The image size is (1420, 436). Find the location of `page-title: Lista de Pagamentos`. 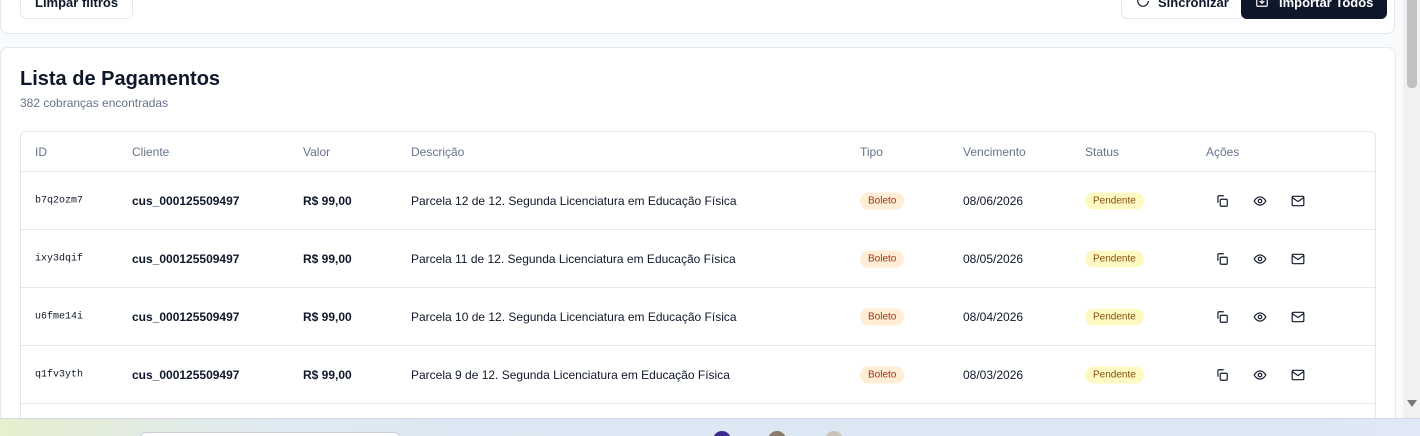

page-title: Lista de Pagamentos is located at coordinates (120, 79).